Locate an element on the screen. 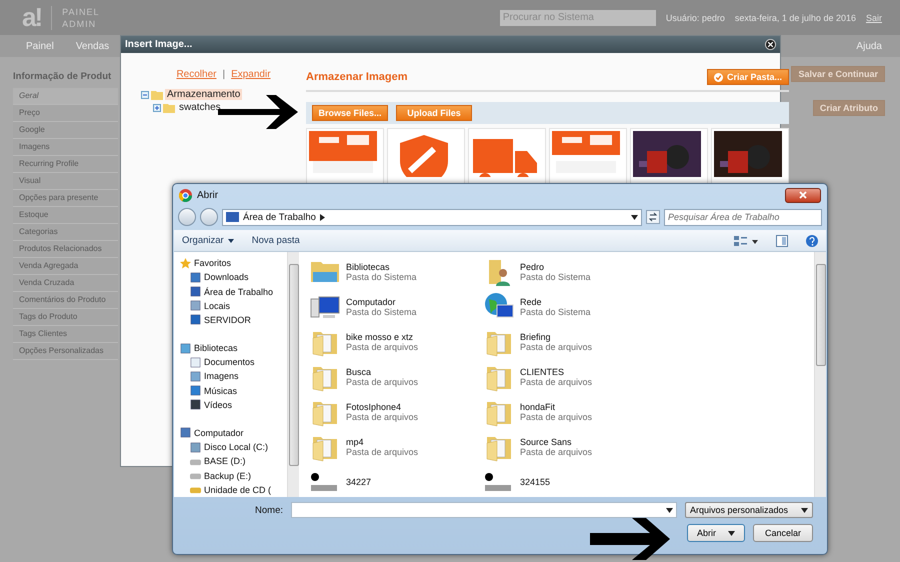  organize-button: Organizar is located at coordinates (208, 240).